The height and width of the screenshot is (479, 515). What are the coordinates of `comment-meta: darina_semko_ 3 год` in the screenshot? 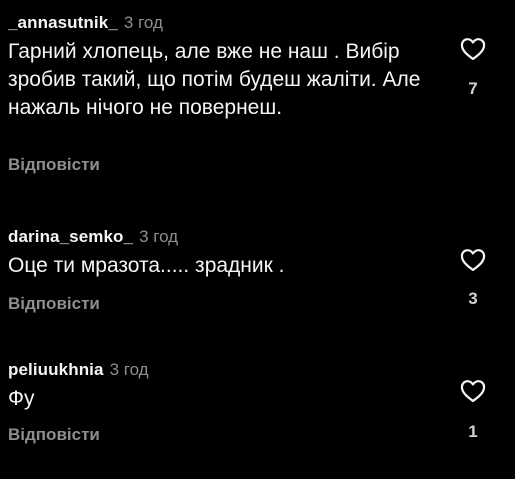 It's located at (93, 237).